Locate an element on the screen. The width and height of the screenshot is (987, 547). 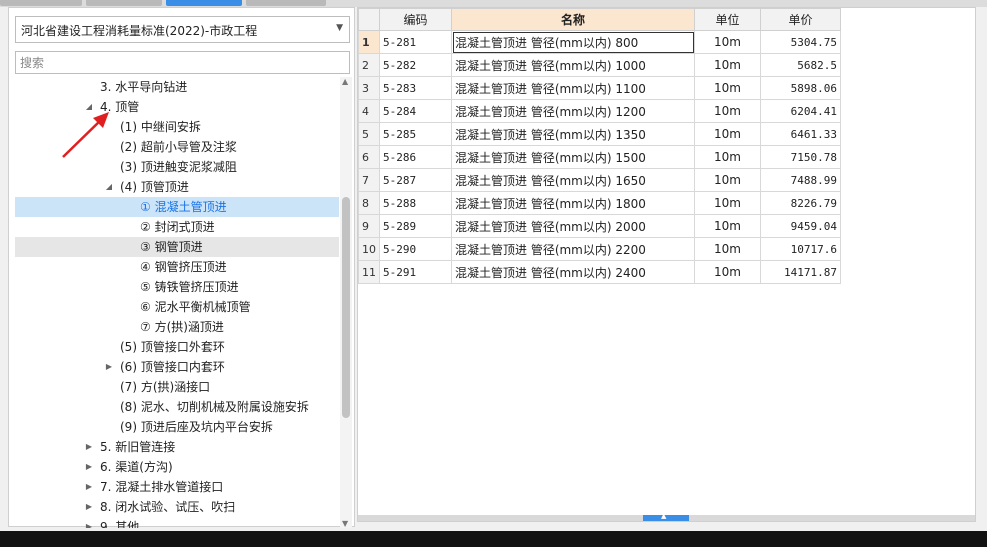
cell-code: 5-291 is located at coordinates (415, 272).